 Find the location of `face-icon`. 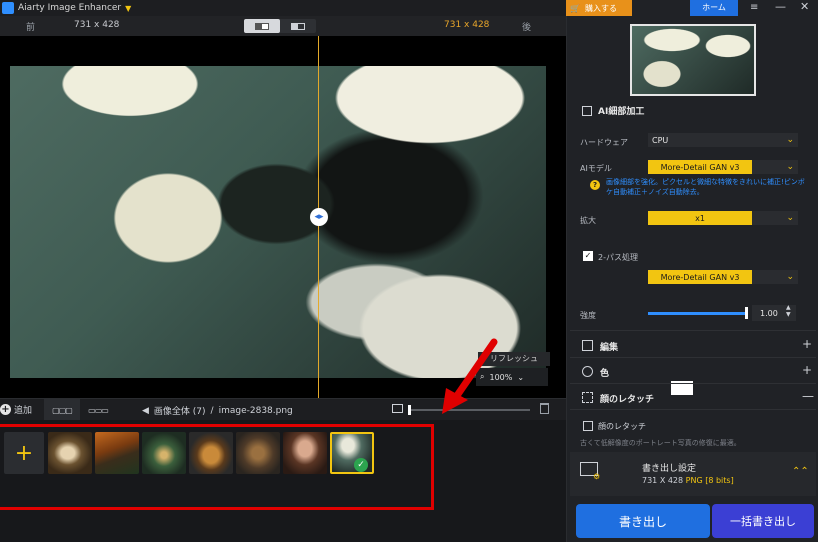

face-icon is located at coordinates (587, 397).